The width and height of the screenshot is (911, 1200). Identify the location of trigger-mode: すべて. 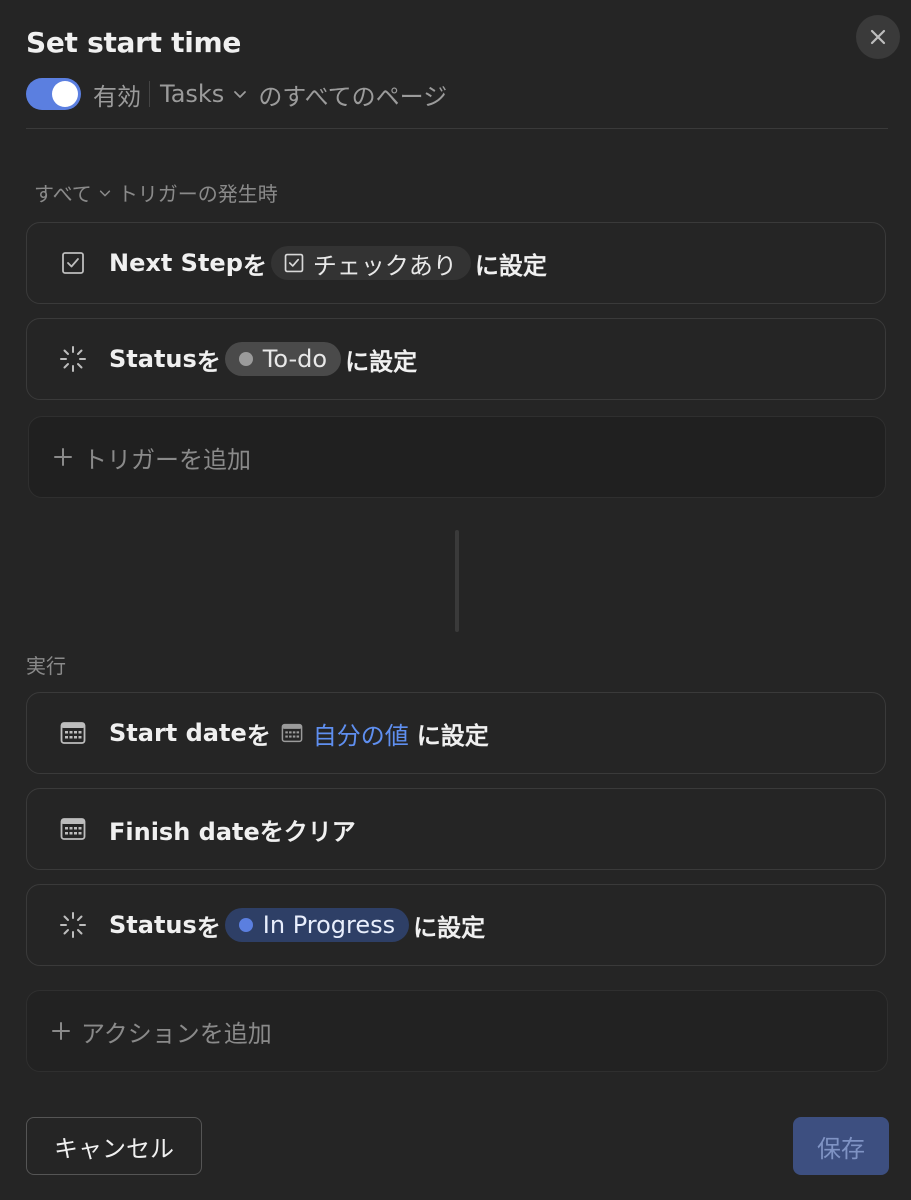
(63, 192).